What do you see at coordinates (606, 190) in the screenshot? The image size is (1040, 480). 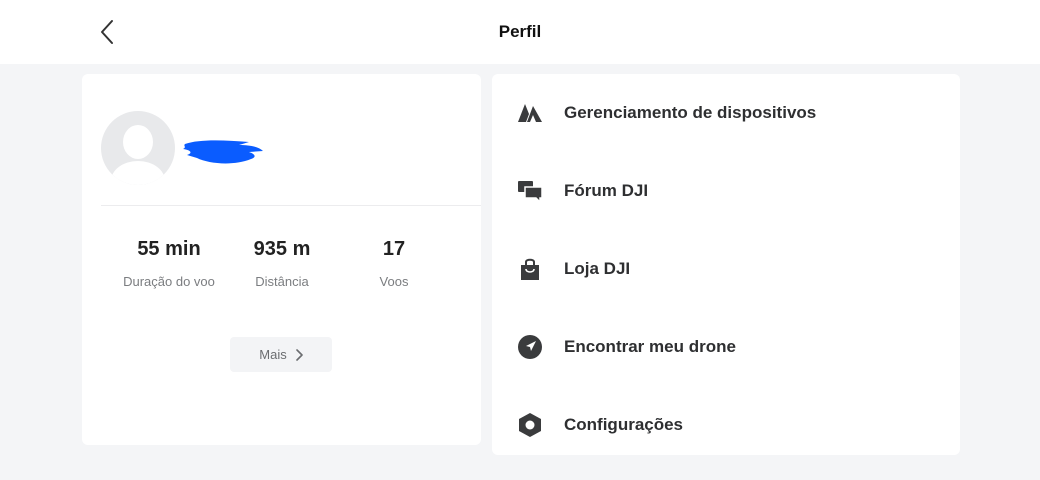 I see `menu-item-label: Fórum DJI` at bounding box center [606, 190].